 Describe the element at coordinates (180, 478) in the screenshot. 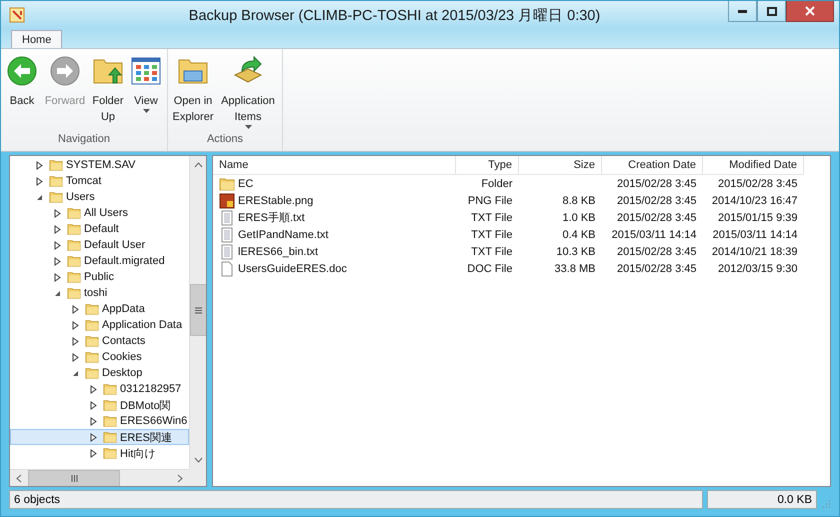

I see `scroll-right-icon` at that location.